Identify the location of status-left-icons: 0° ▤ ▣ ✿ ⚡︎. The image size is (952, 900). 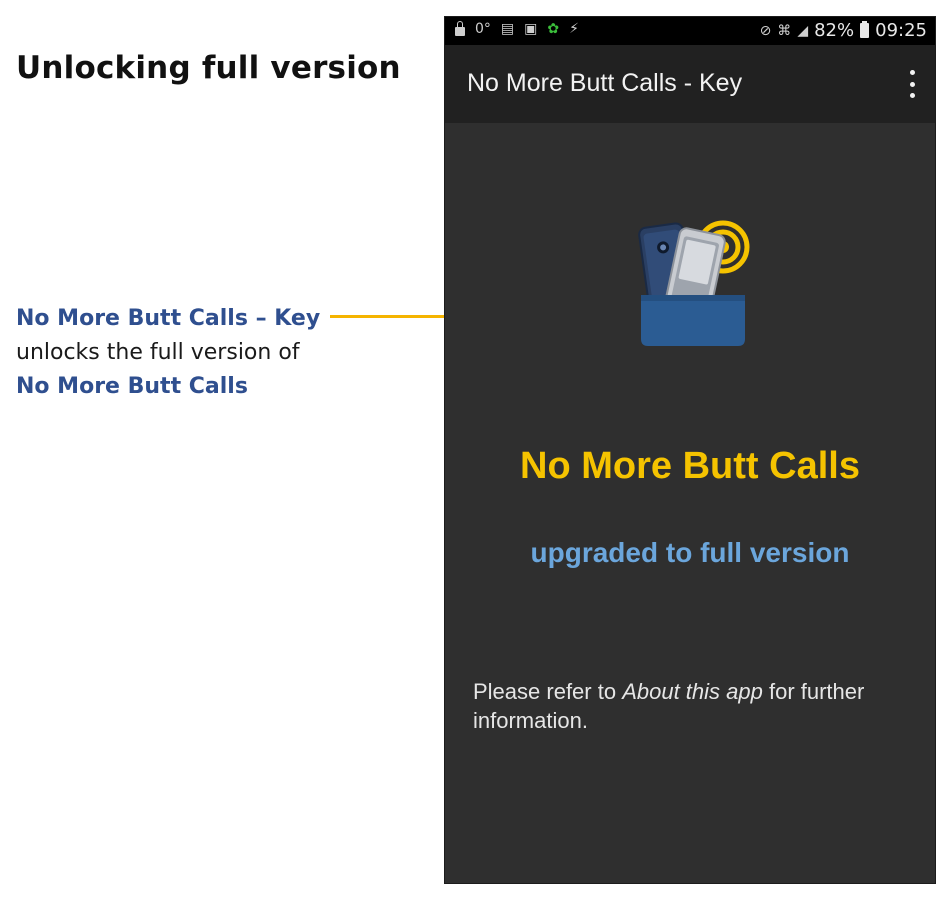
(517, 29).